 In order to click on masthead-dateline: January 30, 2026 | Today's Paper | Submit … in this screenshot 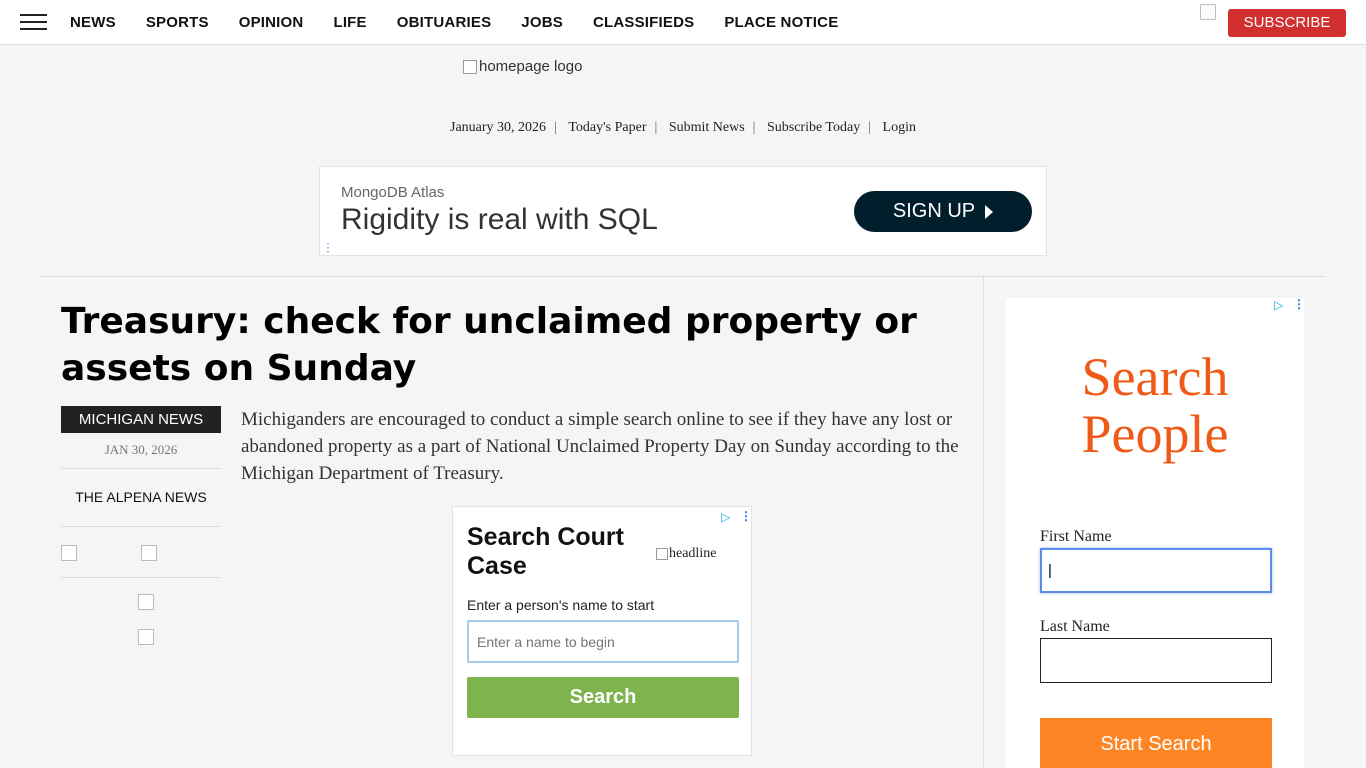, I will do `click(683, 128)`.